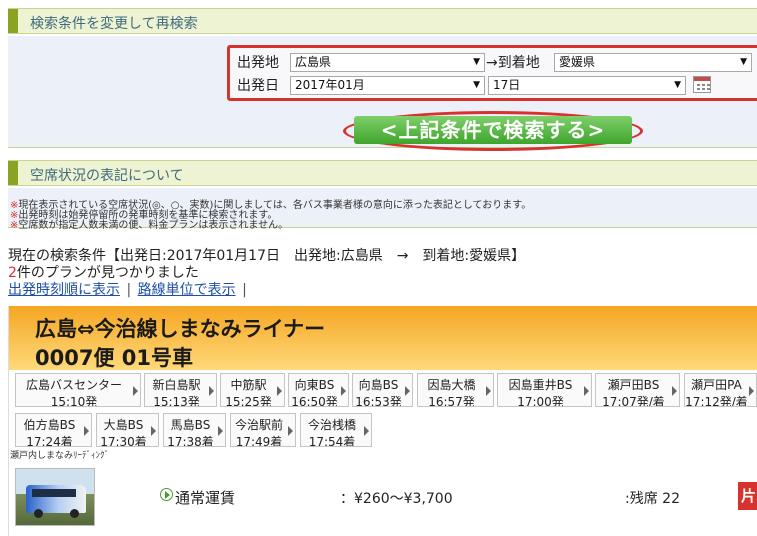  I want to click on notes-section-header: 空席状況の表記について, so click(382, 173).